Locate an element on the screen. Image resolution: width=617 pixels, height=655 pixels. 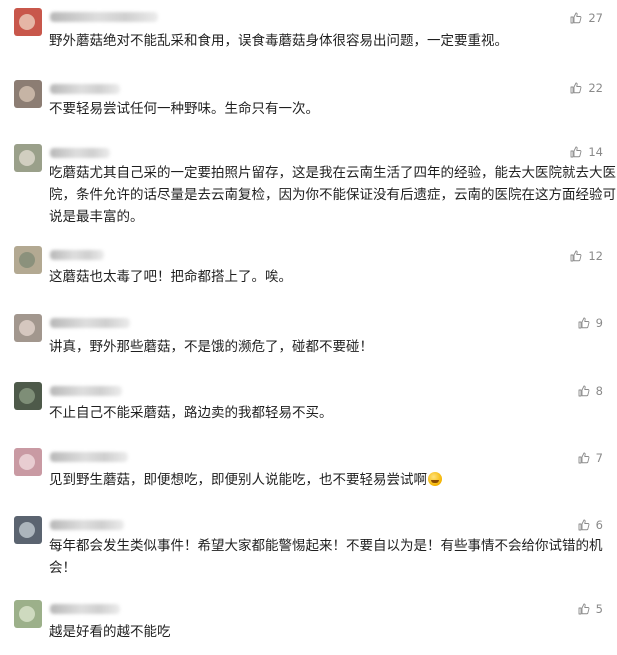
comment-text: 野外蘑菇绝对不能乱采和食用，误食毒蘑菇身体很容易出问题，一定要重视。 is located at coordinates (278, 41).